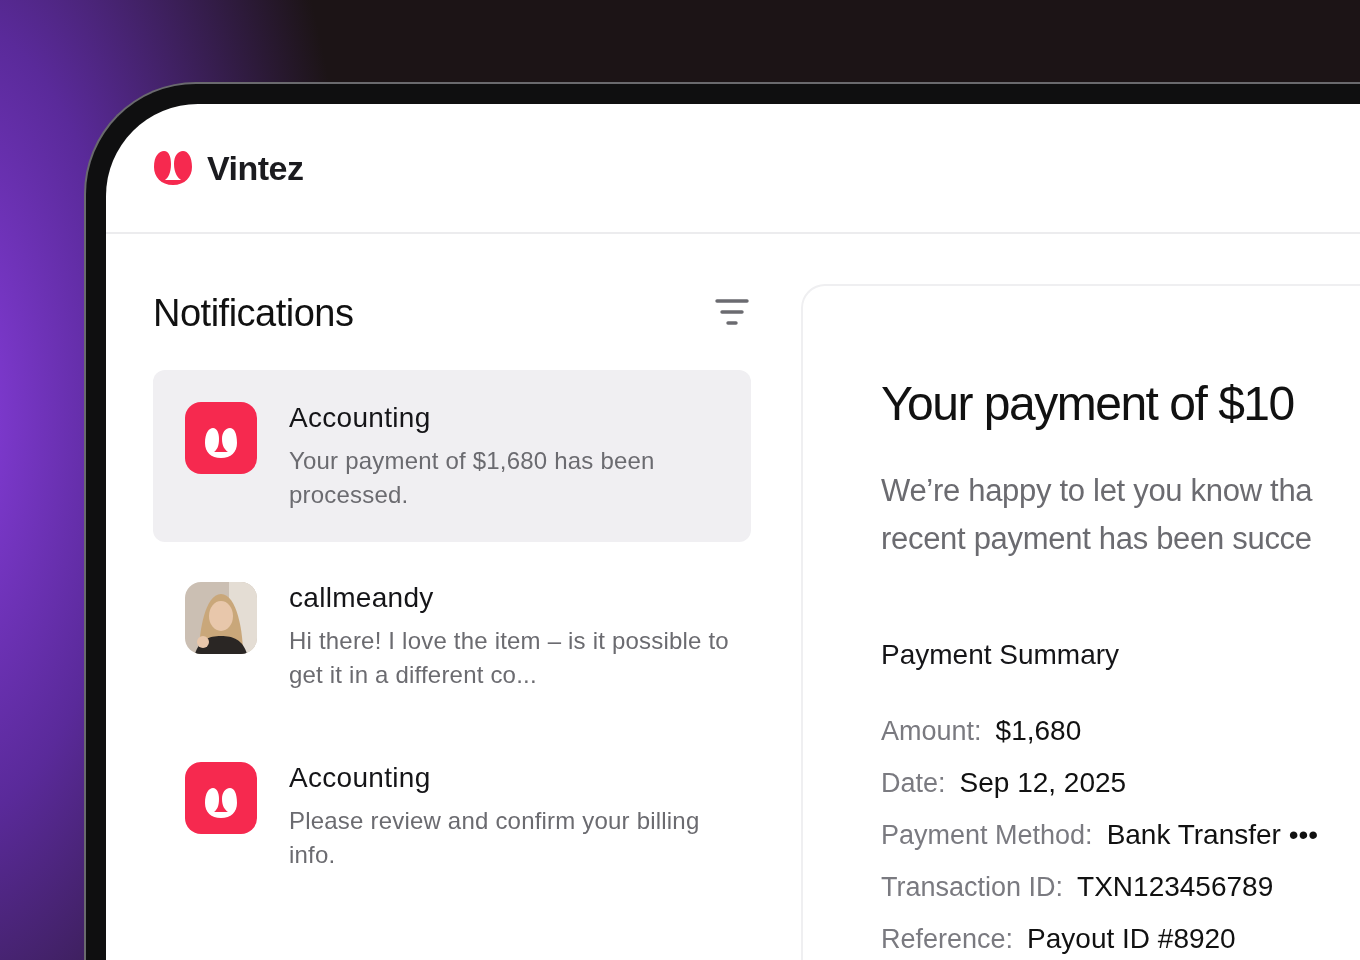 The width and height of the screenshot is (1360, 960). I want to click on notification-message: Please review and confirm your billing info., so click(495, 838).